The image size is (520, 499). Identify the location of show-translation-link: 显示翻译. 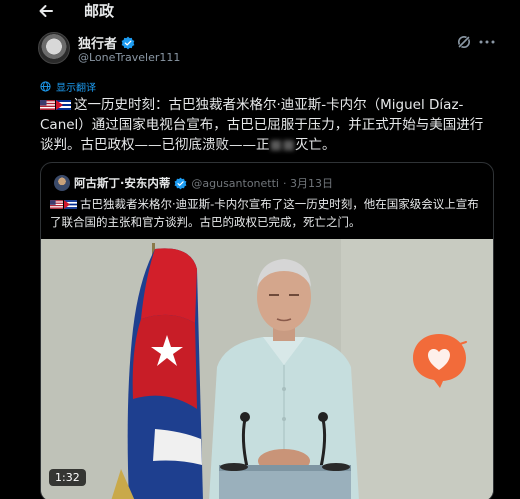
(68, 86).